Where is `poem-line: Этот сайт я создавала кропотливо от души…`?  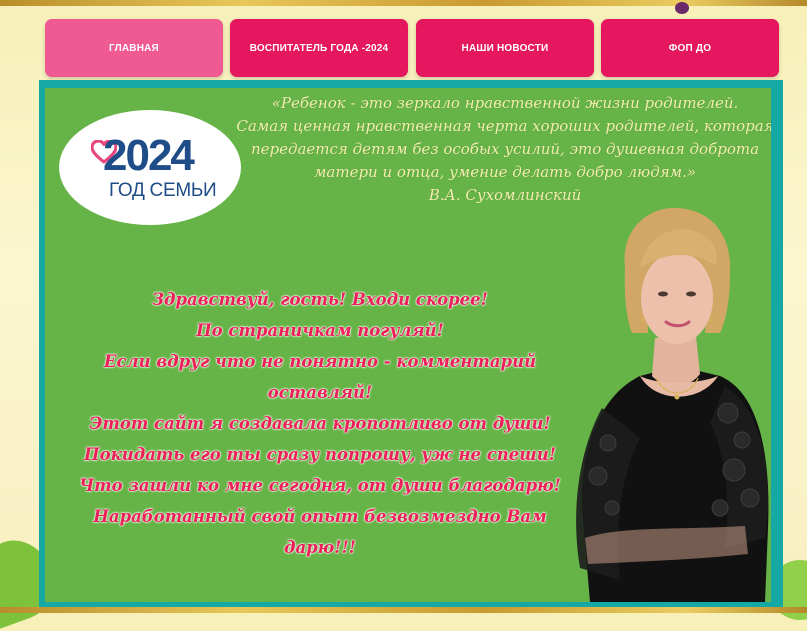 poem-line: Этот сайт я создавала кропотливо от души… is located at coordinates (320, 423).